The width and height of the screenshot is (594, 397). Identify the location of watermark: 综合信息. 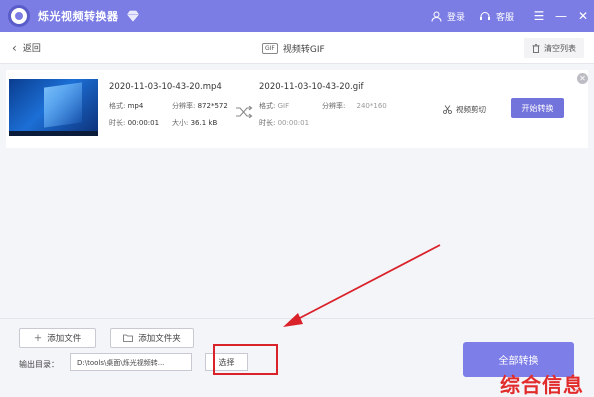
(542, 385).